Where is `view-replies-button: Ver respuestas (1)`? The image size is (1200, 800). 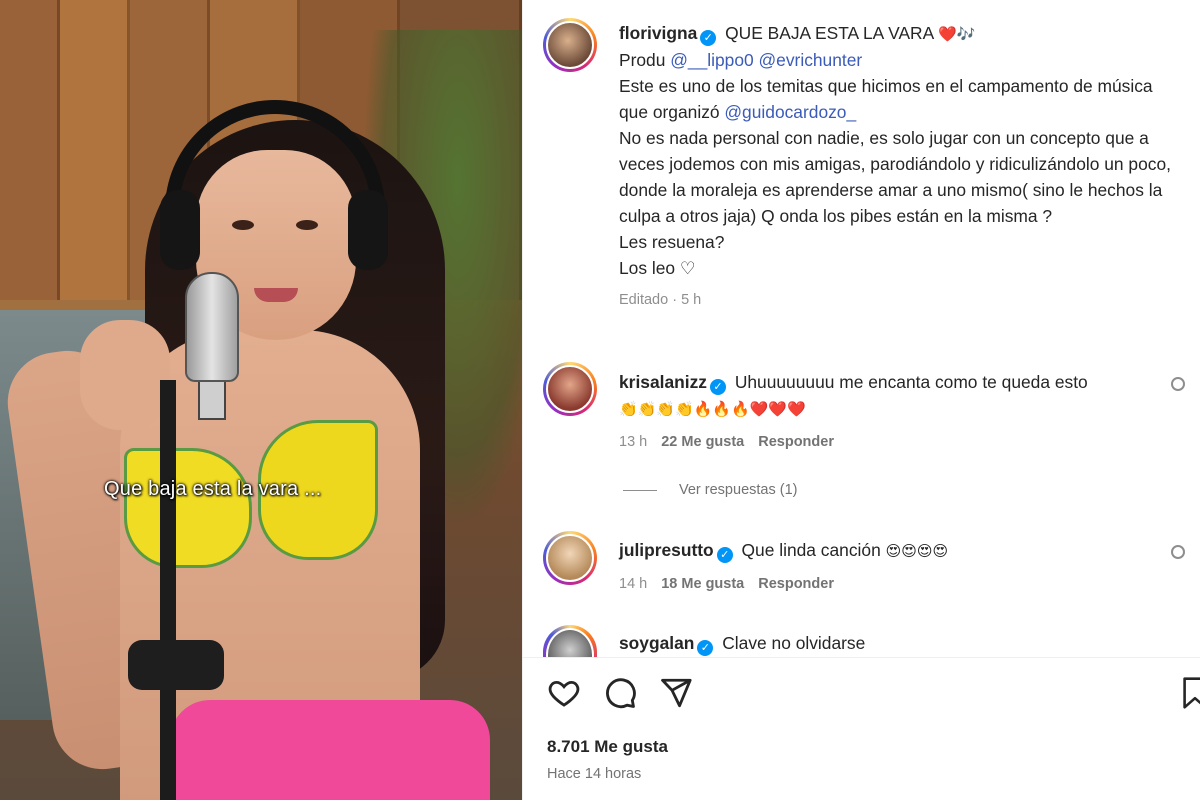
view-replies-button: Ver respuestas (1) is located at coordinates (710, 490).